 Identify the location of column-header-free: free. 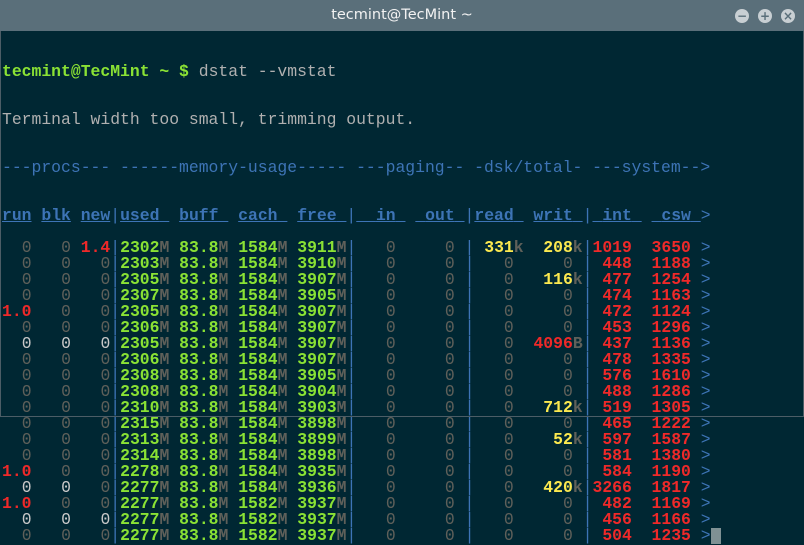
(321, 215).